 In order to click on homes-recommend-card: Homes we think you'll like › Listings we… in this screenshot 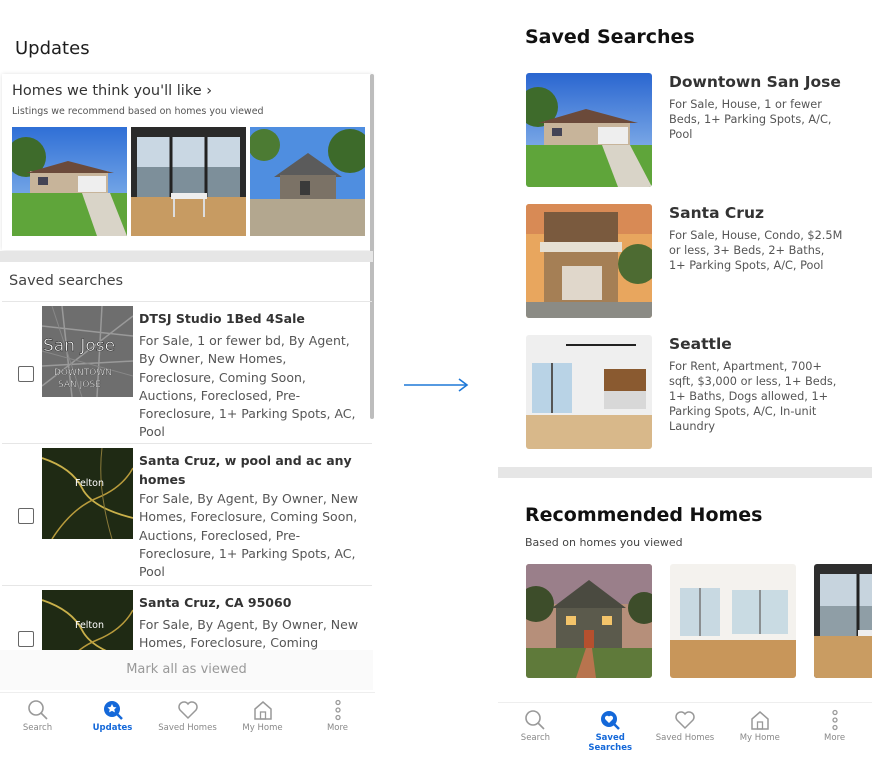, I will do `click(187, 162)`.